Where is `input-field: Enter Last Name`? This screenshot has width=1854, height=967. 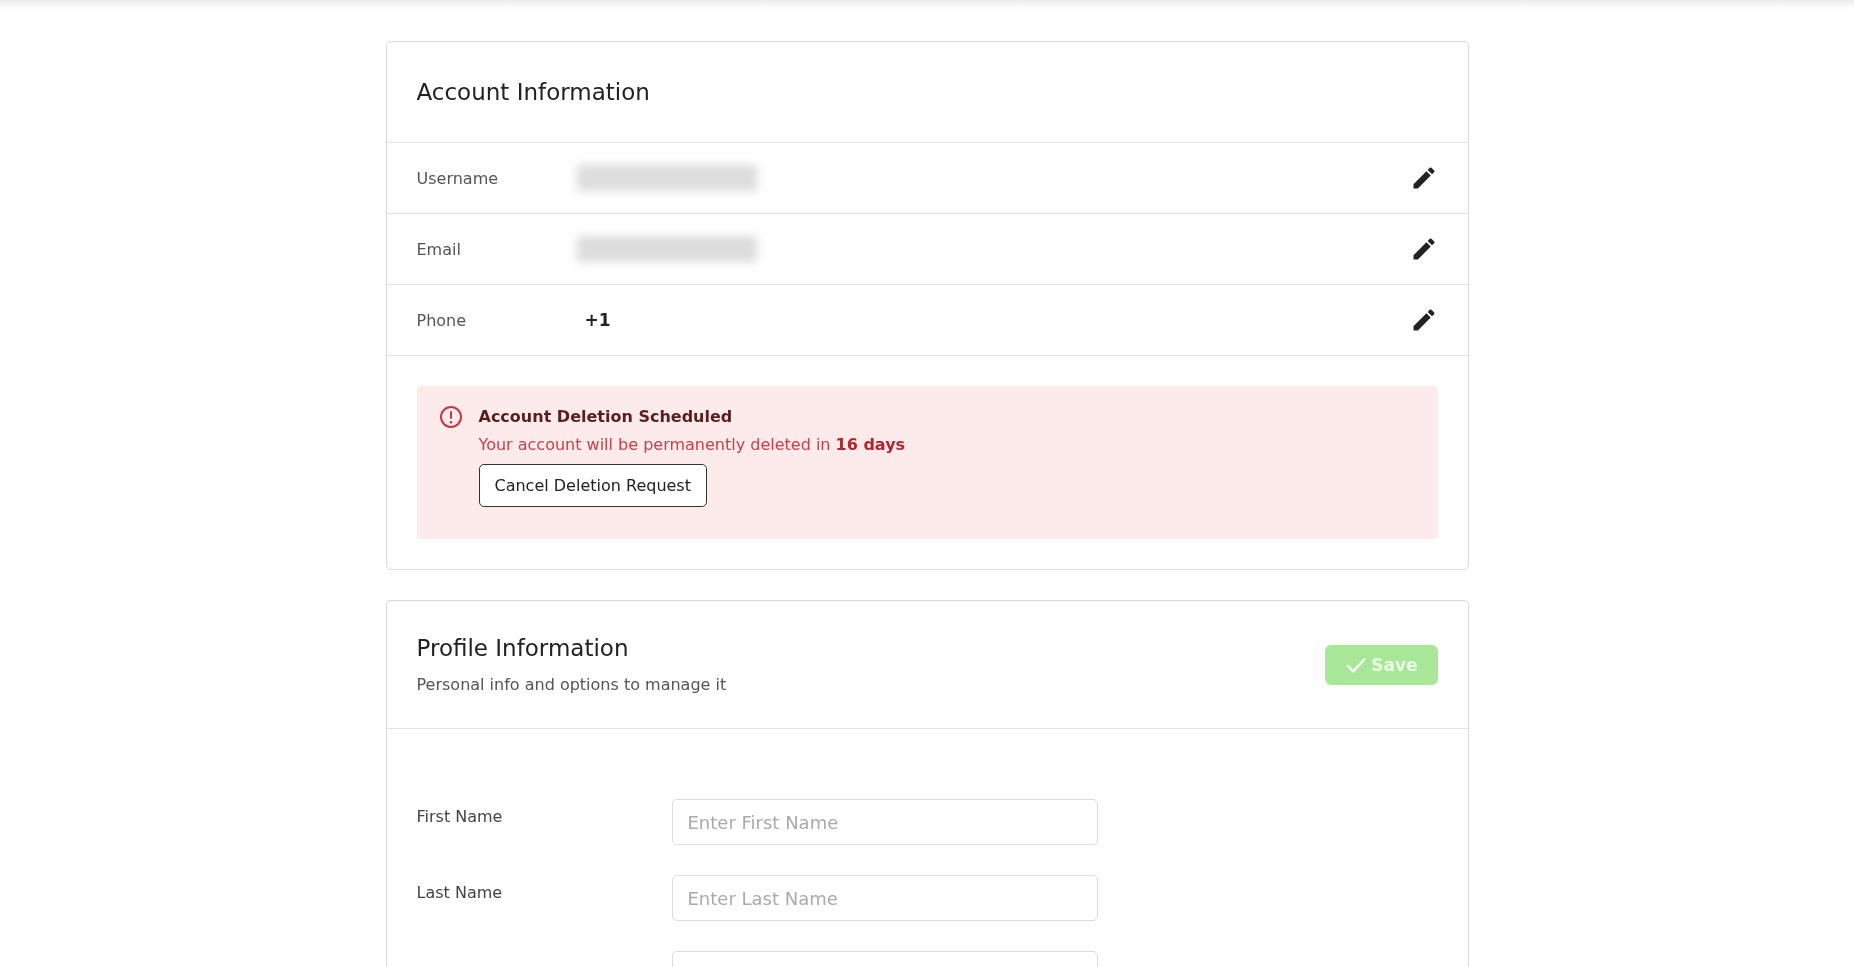 input-field: Enter Last Name is located at coordinates (884, 898).